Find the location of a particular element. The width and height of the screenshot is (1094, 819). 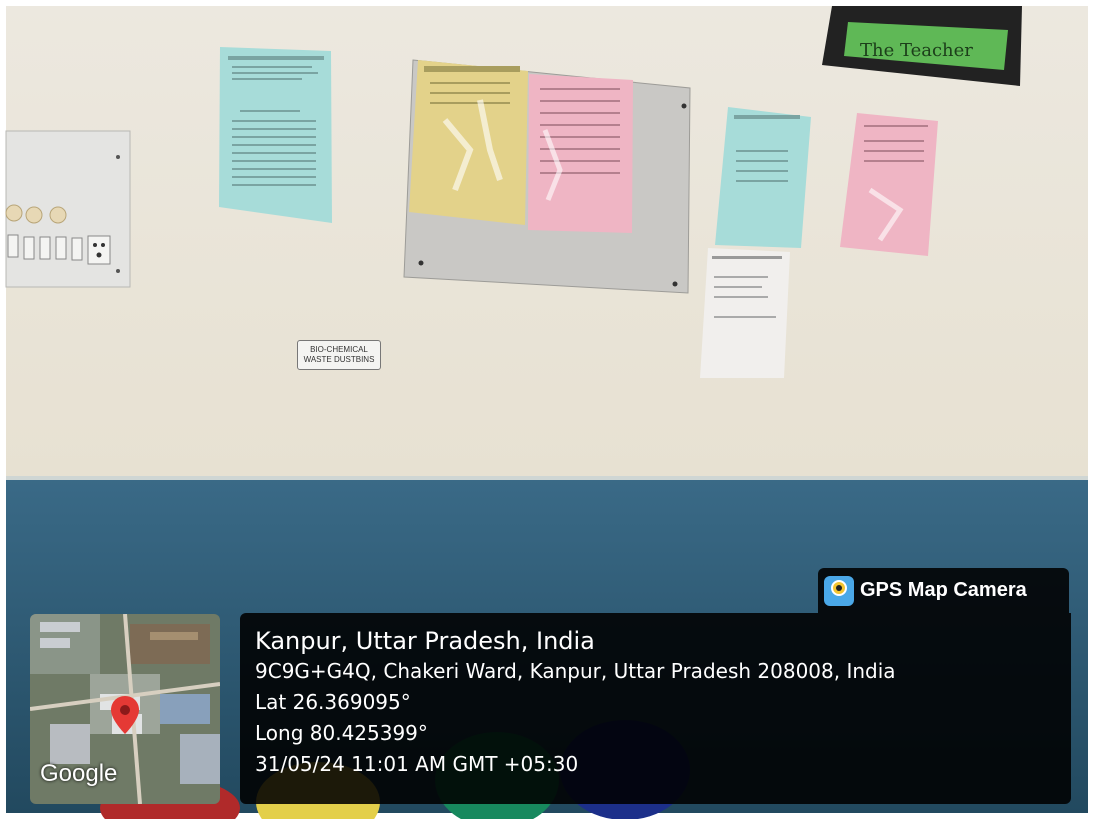

longitude: Long 80.425399° is located at coordinates (341, 733).